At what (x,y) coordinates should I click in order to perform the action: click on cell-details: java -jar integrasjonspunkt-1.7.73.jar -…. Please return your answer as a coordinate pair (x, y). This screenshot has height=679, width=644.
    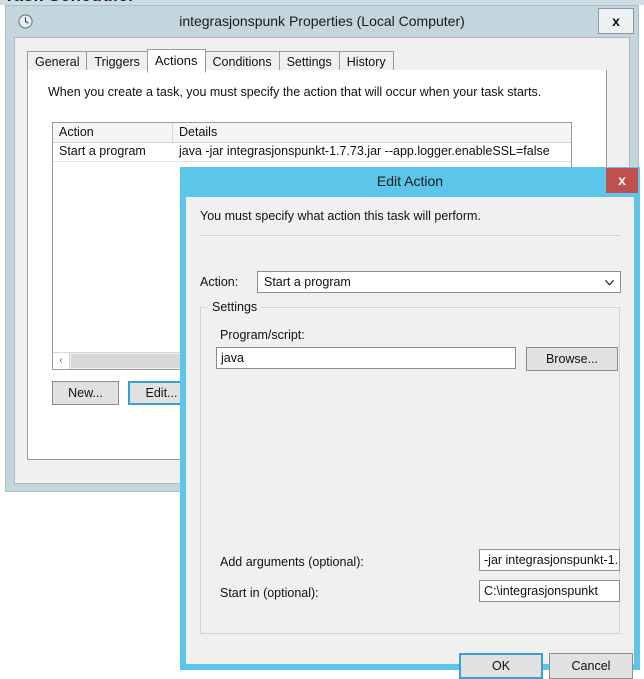
    Looking at the image, I should click on (364, 151).